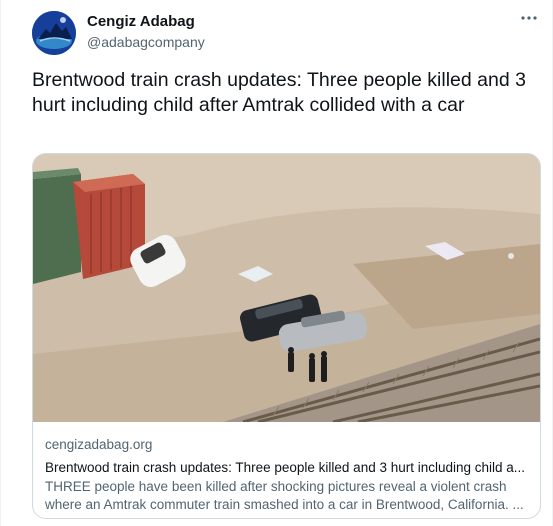 The image size is (553, 526). I want to click on avatar, so click(54, 33).